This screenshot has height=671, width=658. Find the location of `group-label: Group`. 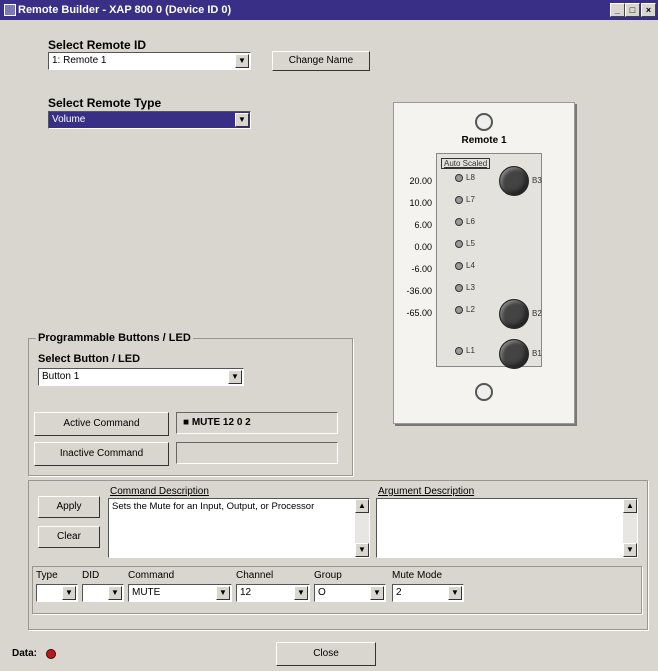

group-label: Group is located at coordinates (328, 575).